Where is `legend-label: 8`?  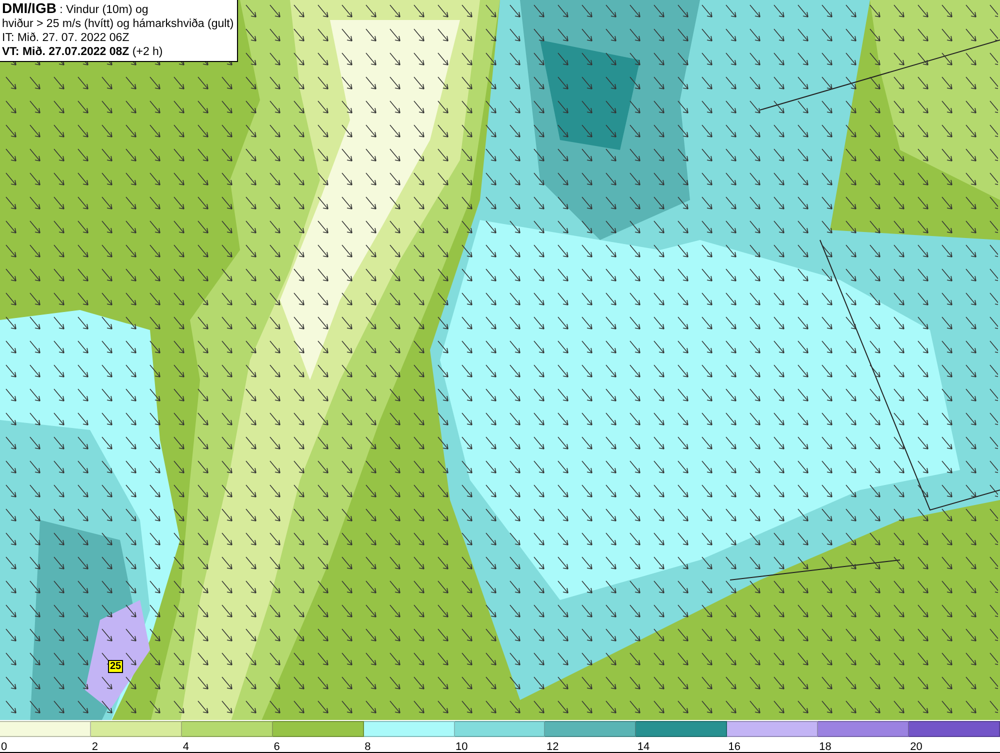 legend-label: 8 is located at coordinates (367, 746).